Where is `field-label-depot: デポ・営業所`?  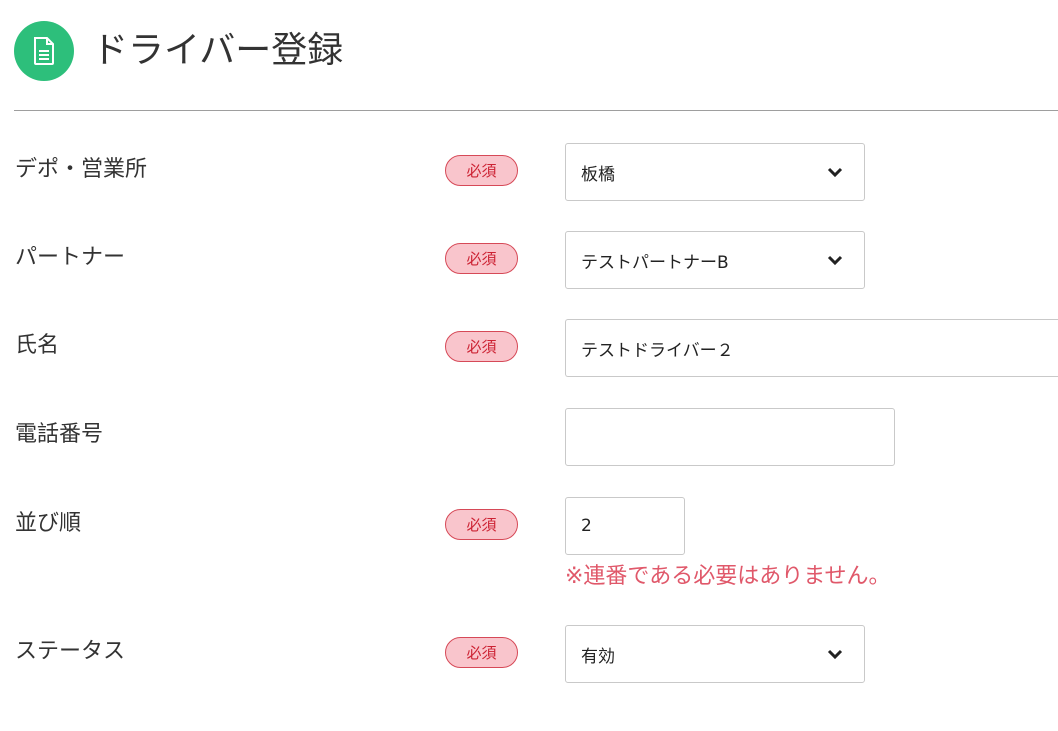
field-label-depot: デポ・営業所 is located at coordinates (81, 169).